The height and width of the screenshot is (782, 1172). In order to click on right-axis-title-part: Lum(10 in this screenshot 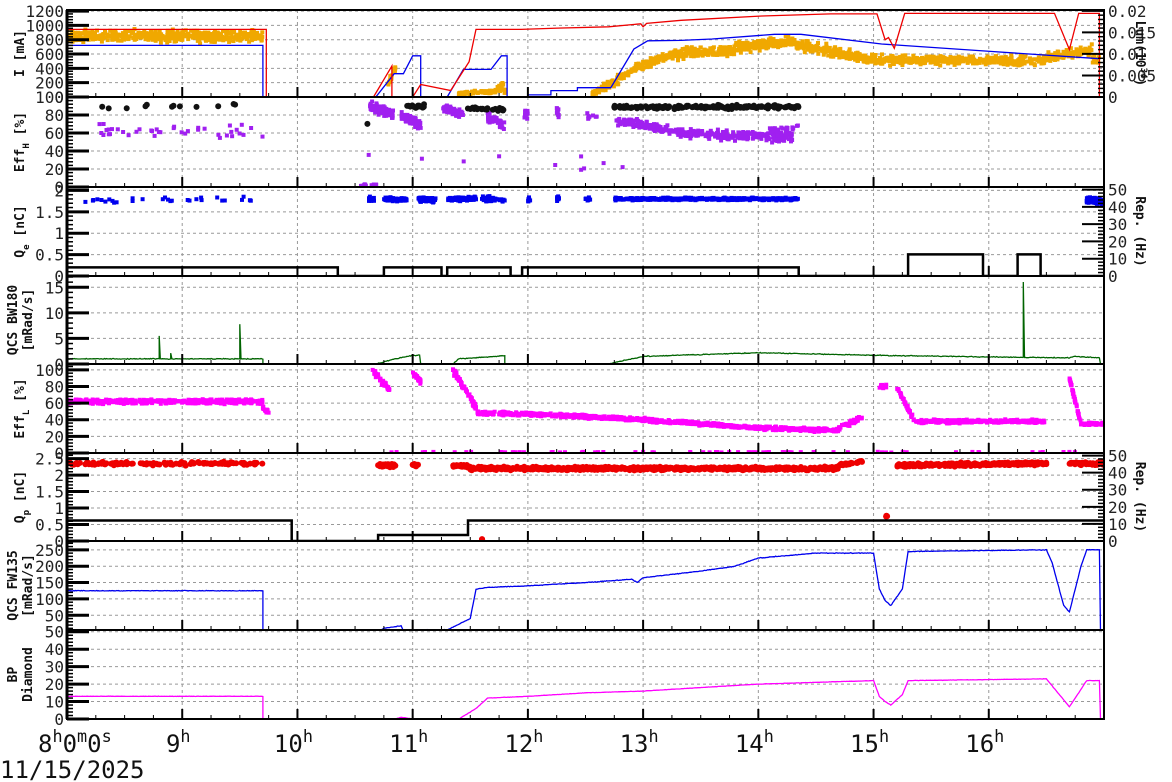, I will do `click(1139, 44)`.